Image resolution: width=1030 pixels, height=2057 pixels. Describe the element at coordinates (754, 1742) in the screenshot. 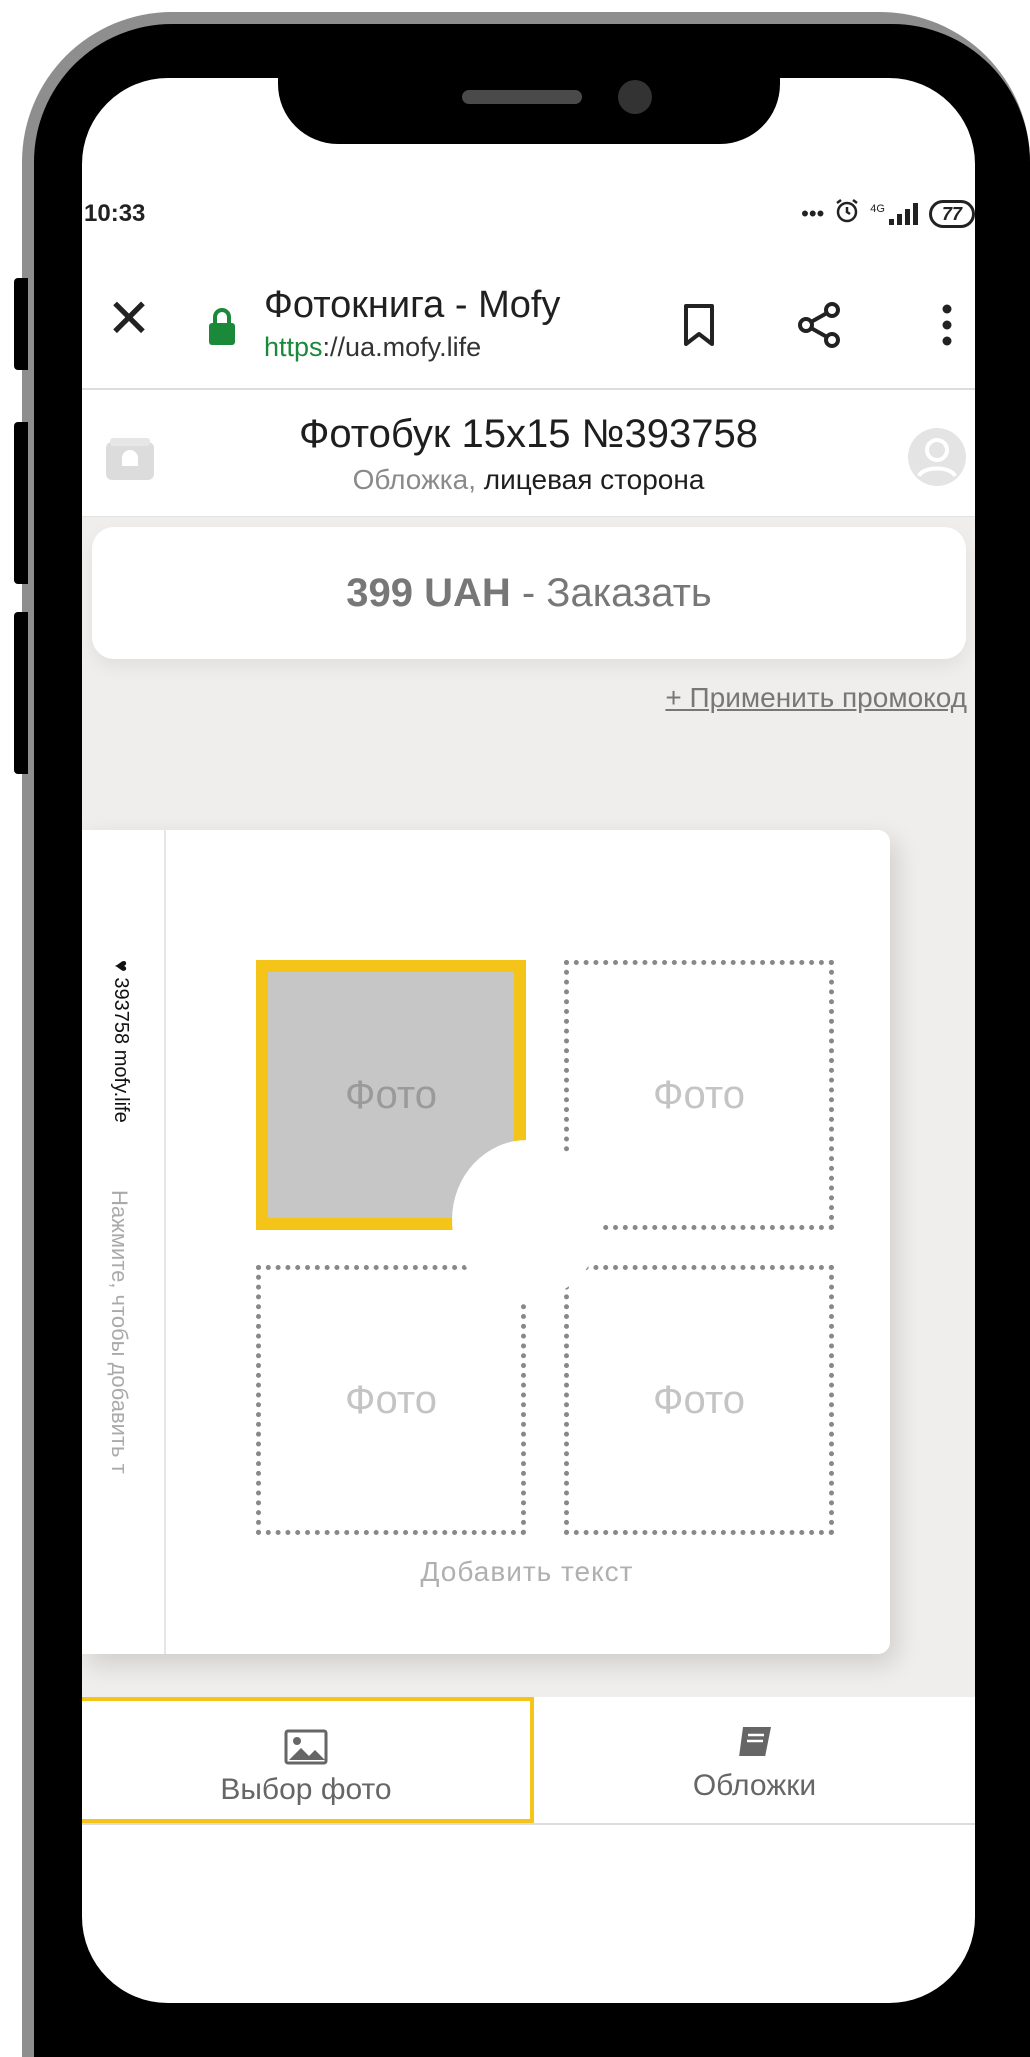

I see `book-icon` at that location.